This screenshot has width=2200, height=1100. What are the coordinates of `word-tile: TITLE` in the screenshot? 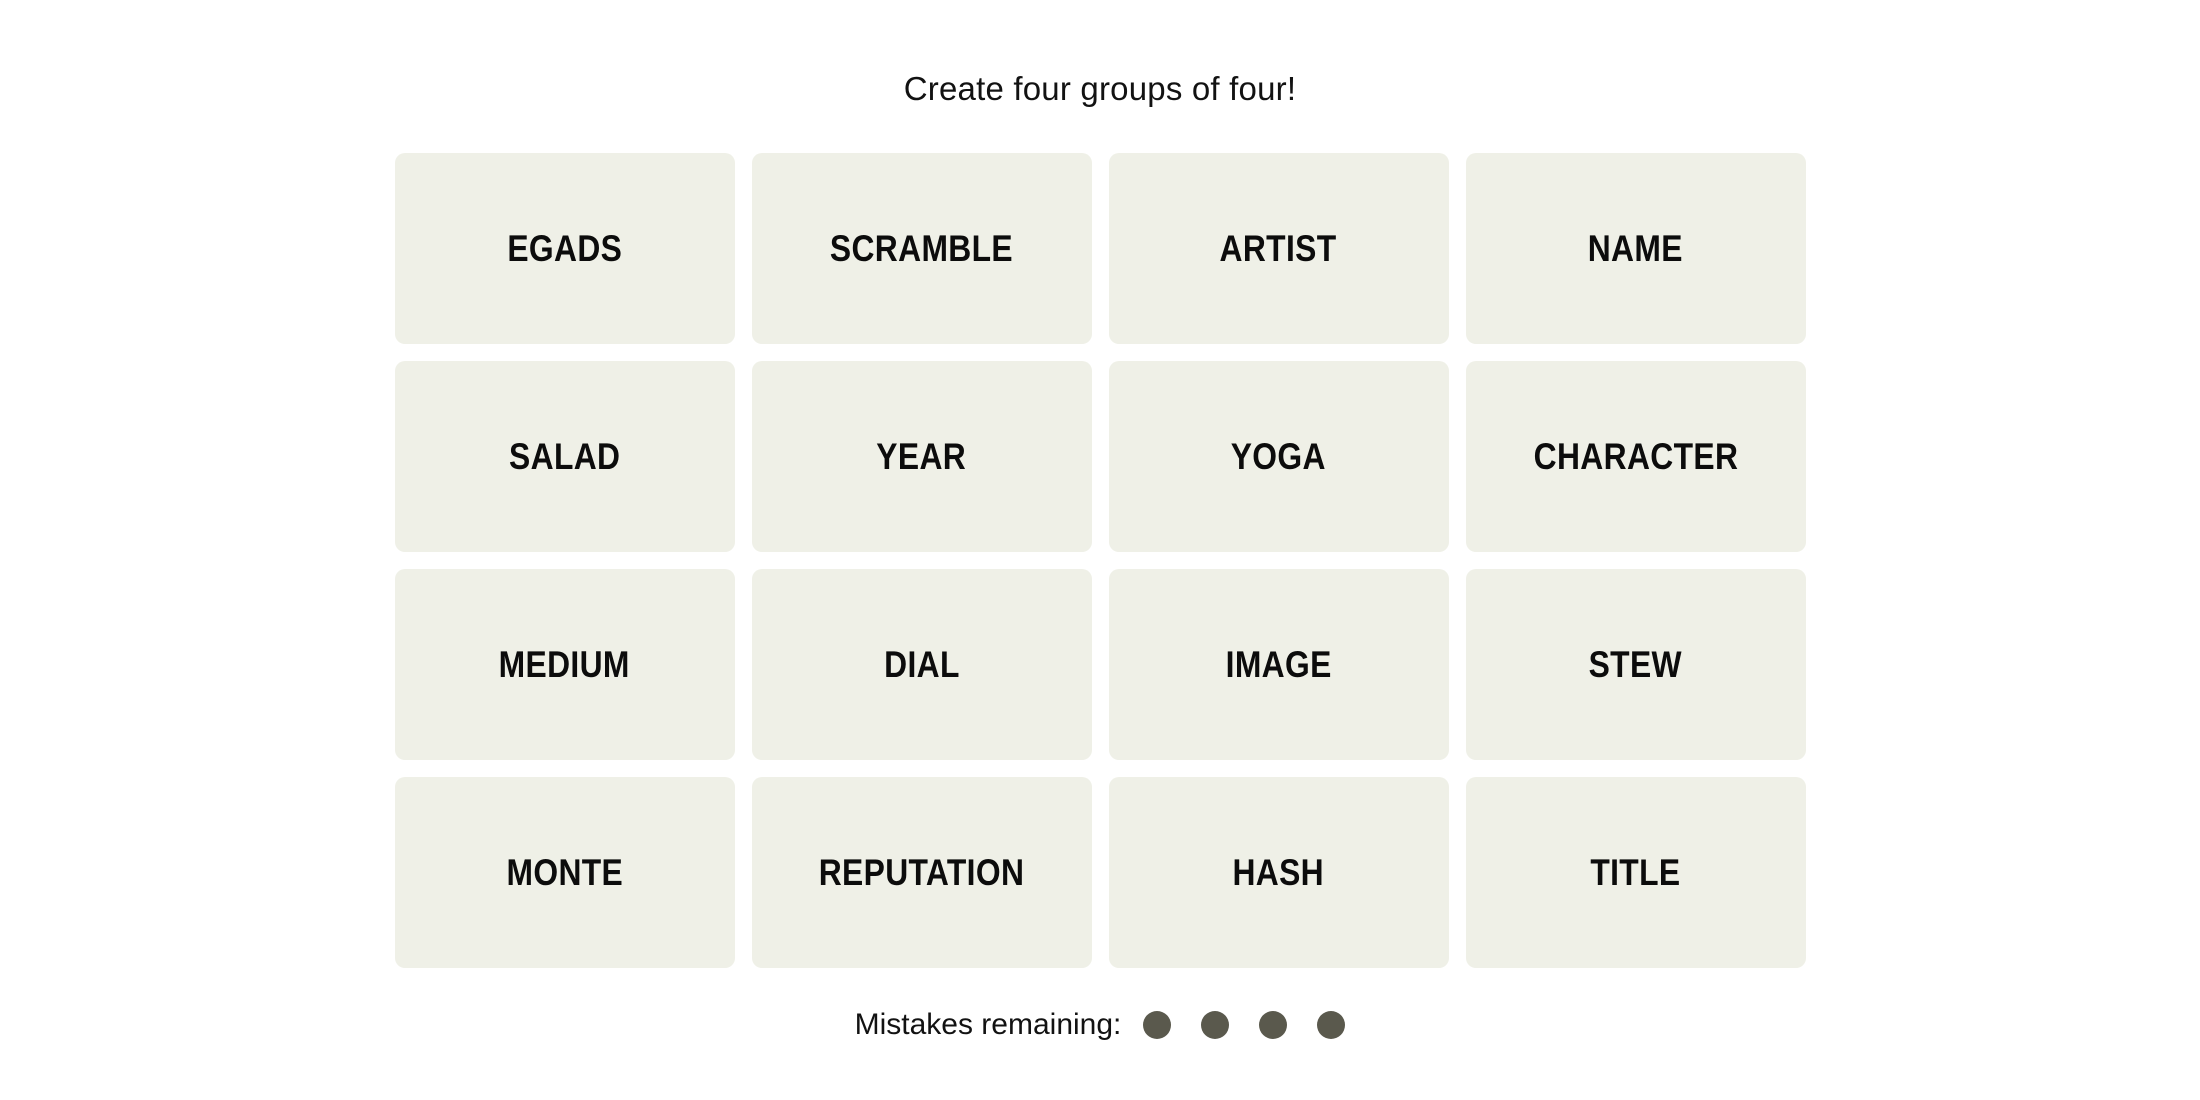 It's located at (1635, 872).